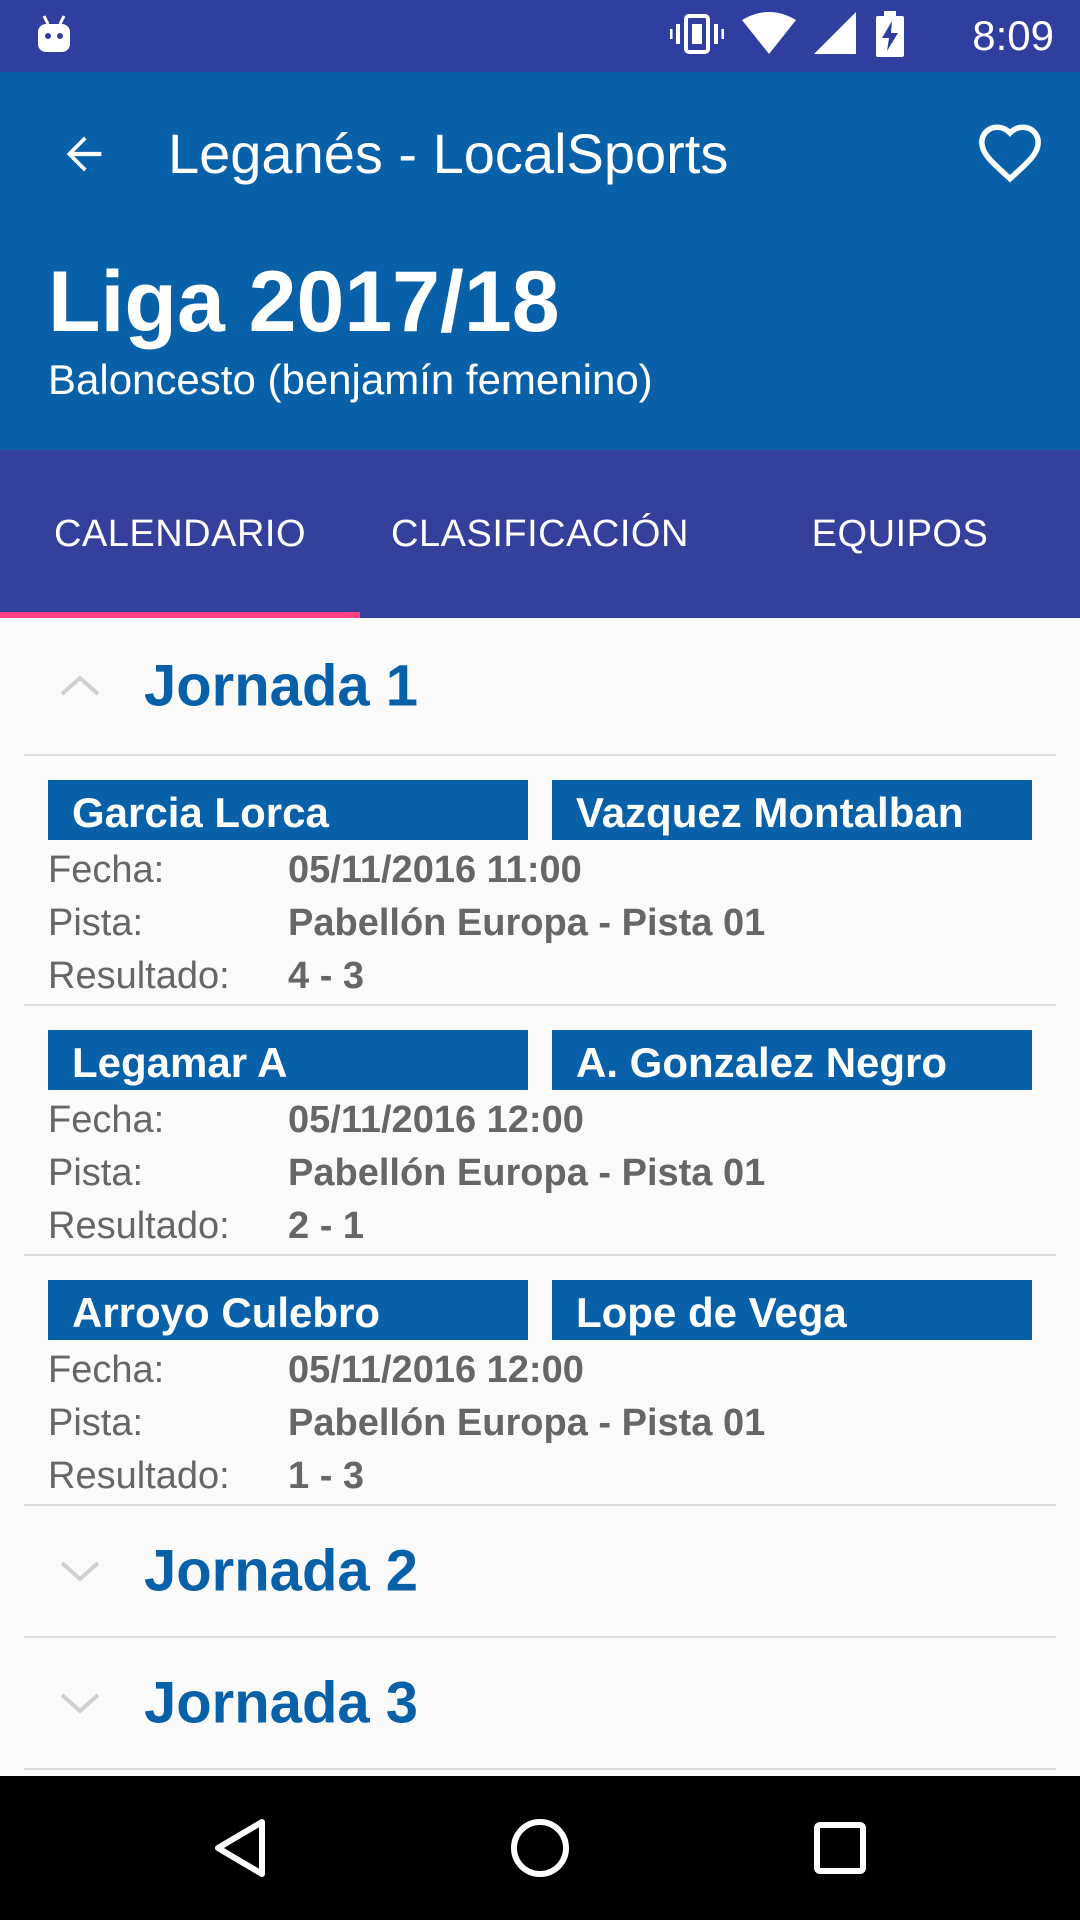  I want to click on back-arrow-icon, so click(84, 154).